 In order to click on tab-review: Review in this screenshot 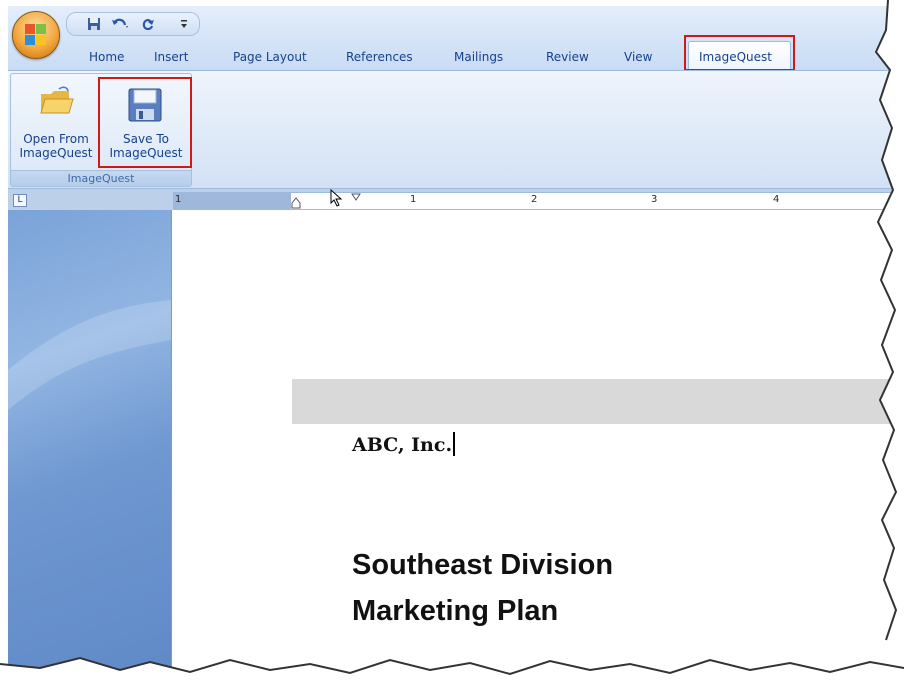, I will do `click(567, 59)`.